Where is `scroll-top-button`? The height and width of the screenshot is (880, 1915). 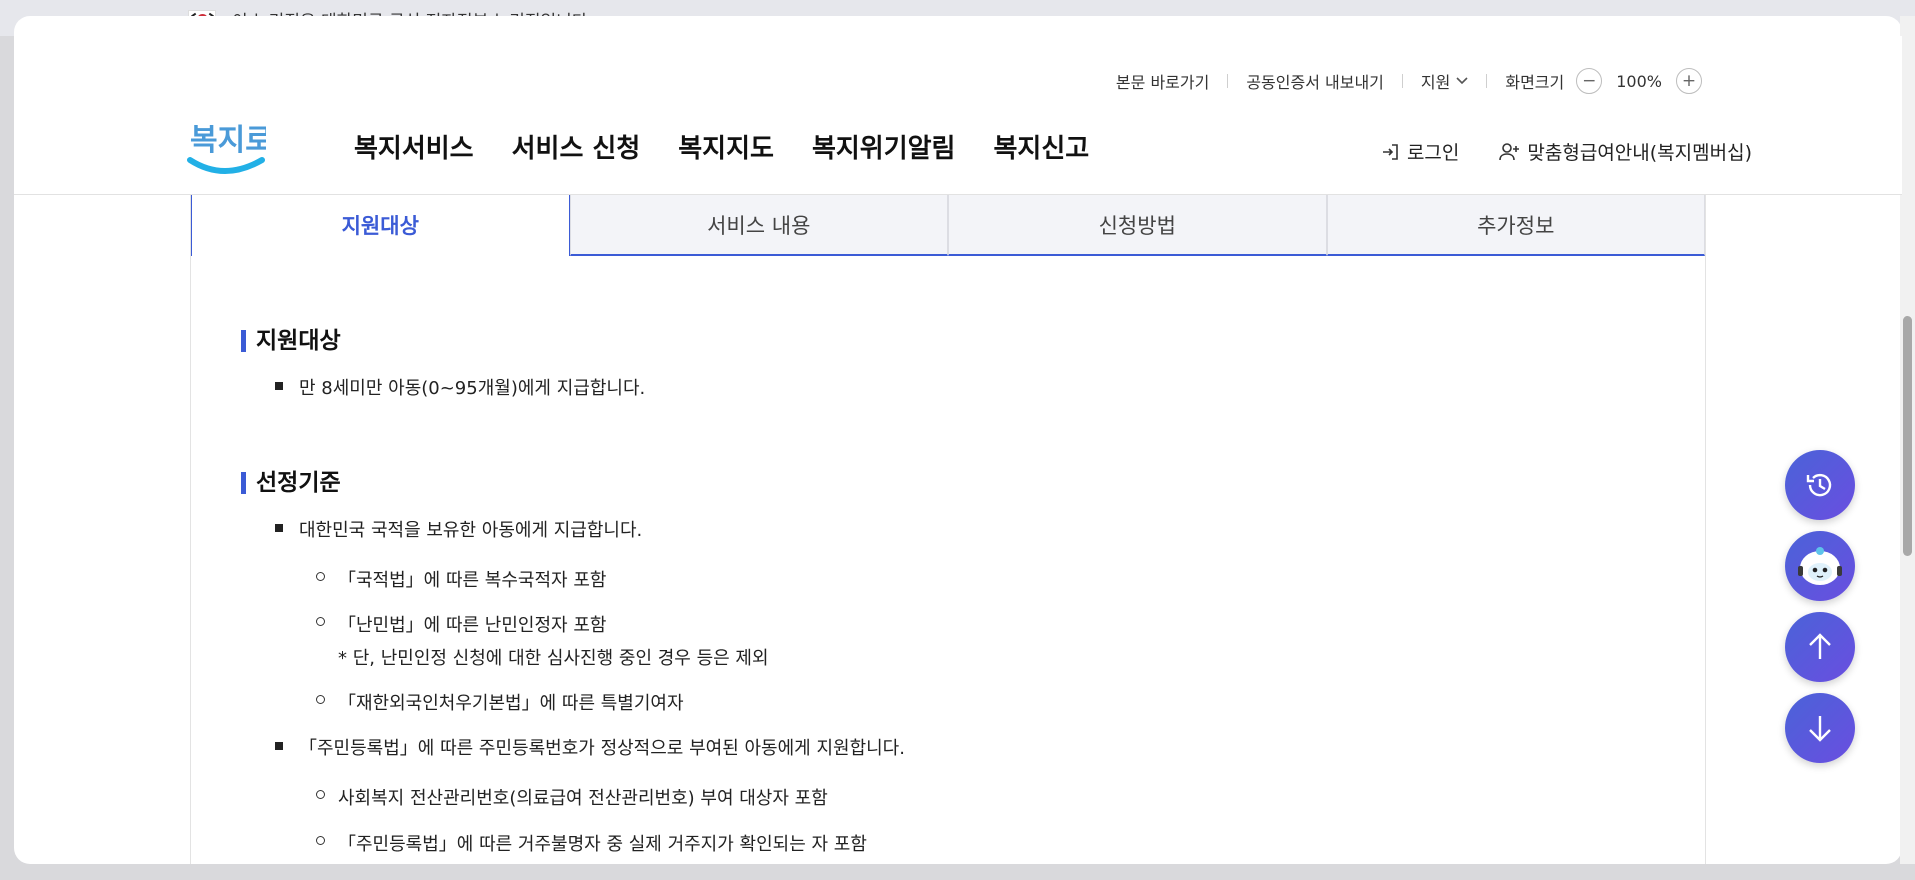
scroll-top-button is located at coordinates (1820, 647).